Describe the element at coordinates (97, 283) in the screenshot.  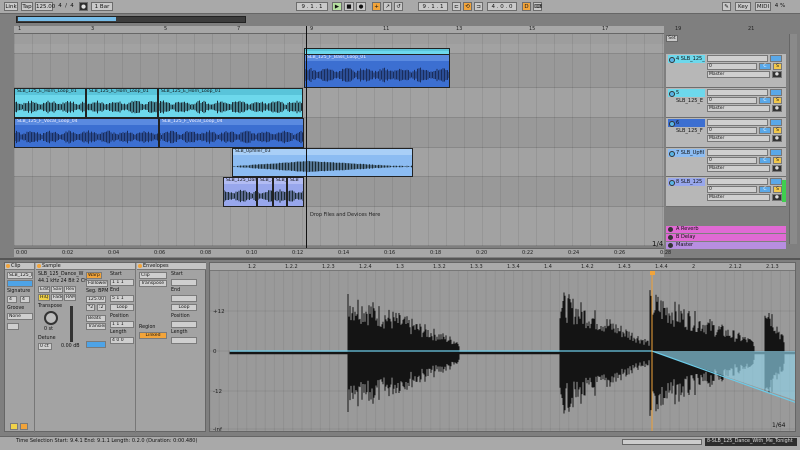
I see `warp-mode-menu: Follower` at that location.